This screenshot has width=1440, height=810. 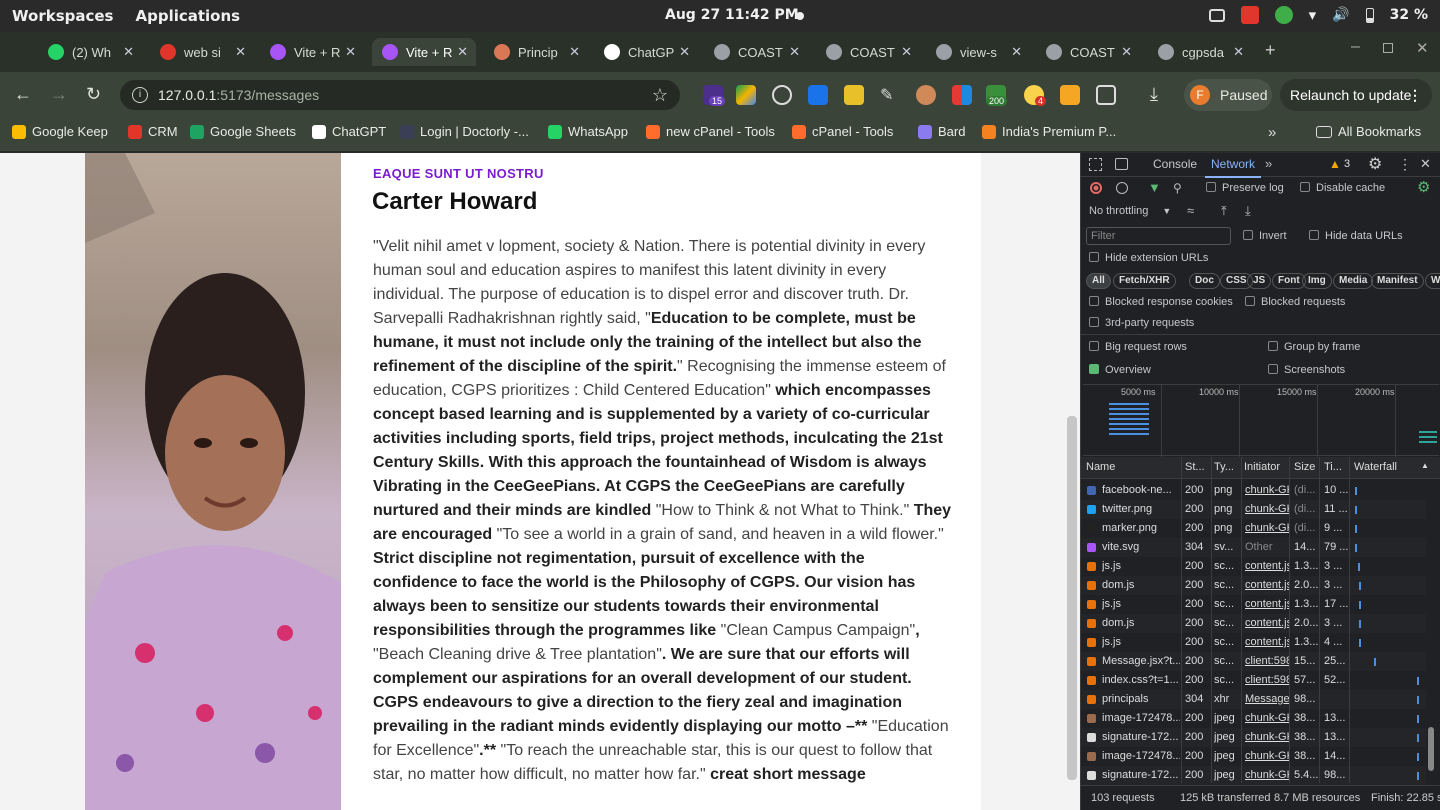 I want to click on bookmark-item: ChatGPT, so click(x=349, y=131).